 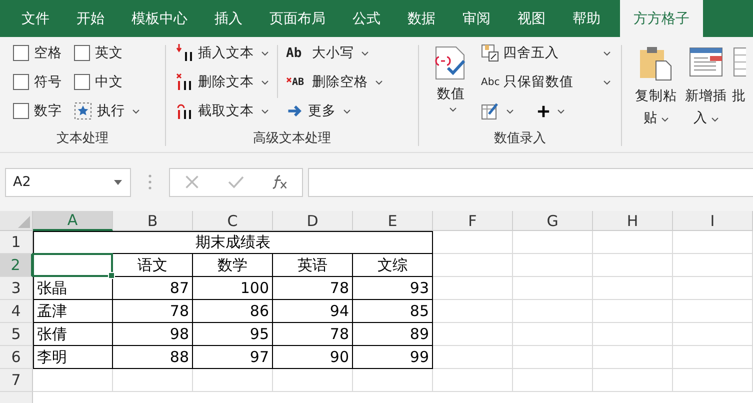 What do you see at coordinates (476, 18) in the screenshot?
I see `ribbon-tab: 审阅` at bounding box center [476, 18].